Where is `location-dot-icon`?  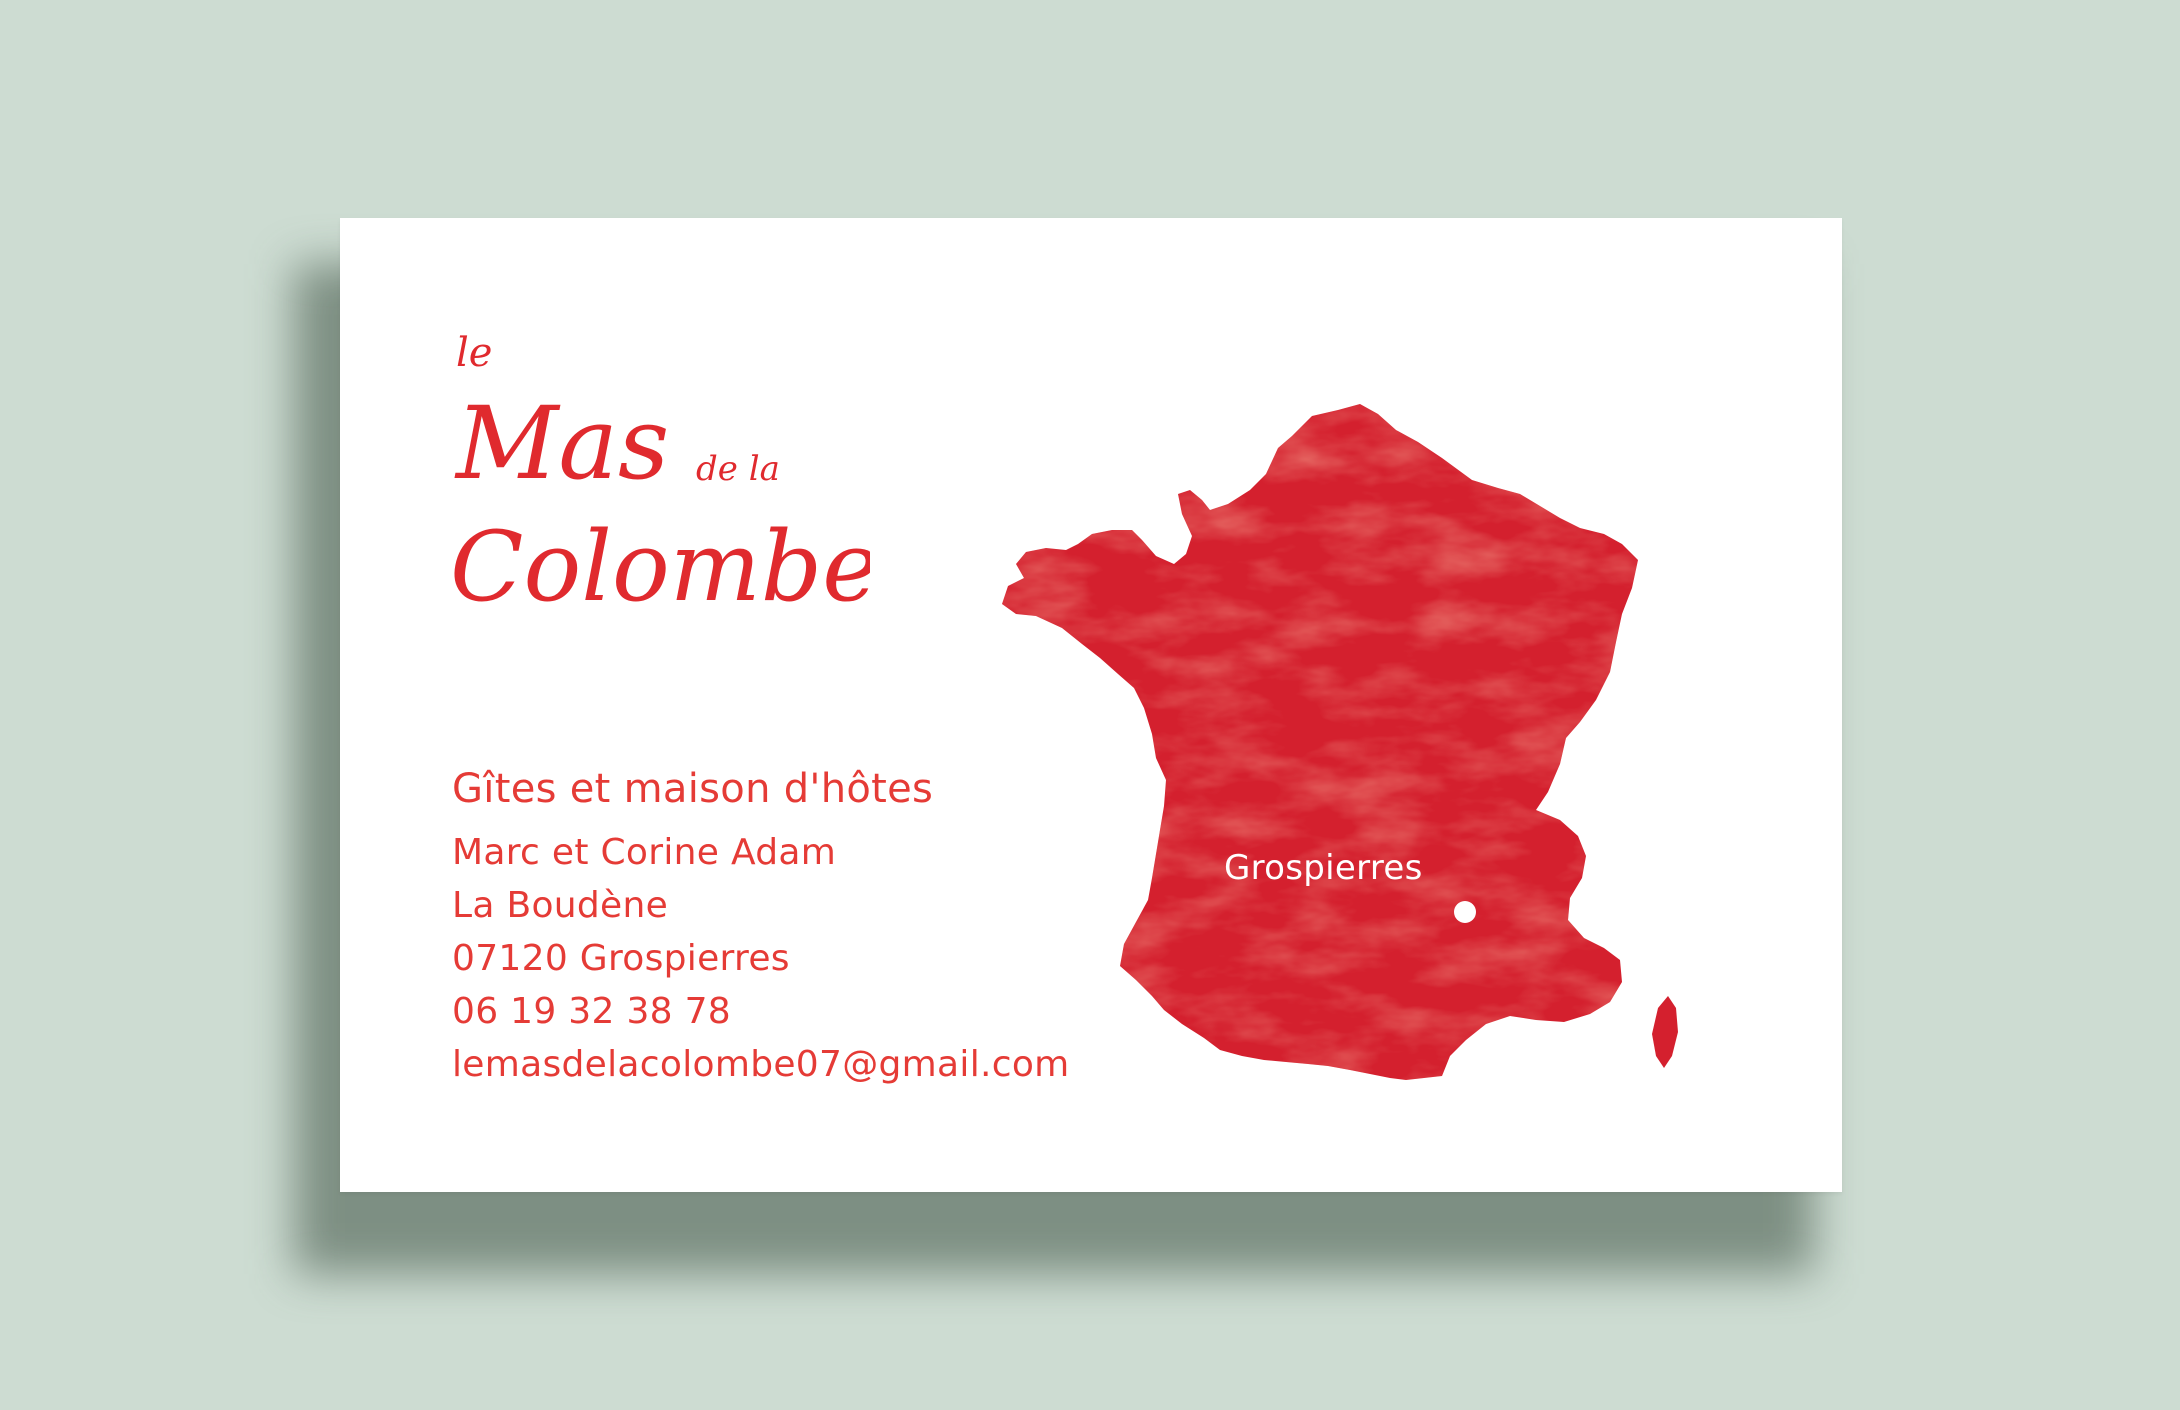
location-dot-icon is located at coordinates (1465, 912).